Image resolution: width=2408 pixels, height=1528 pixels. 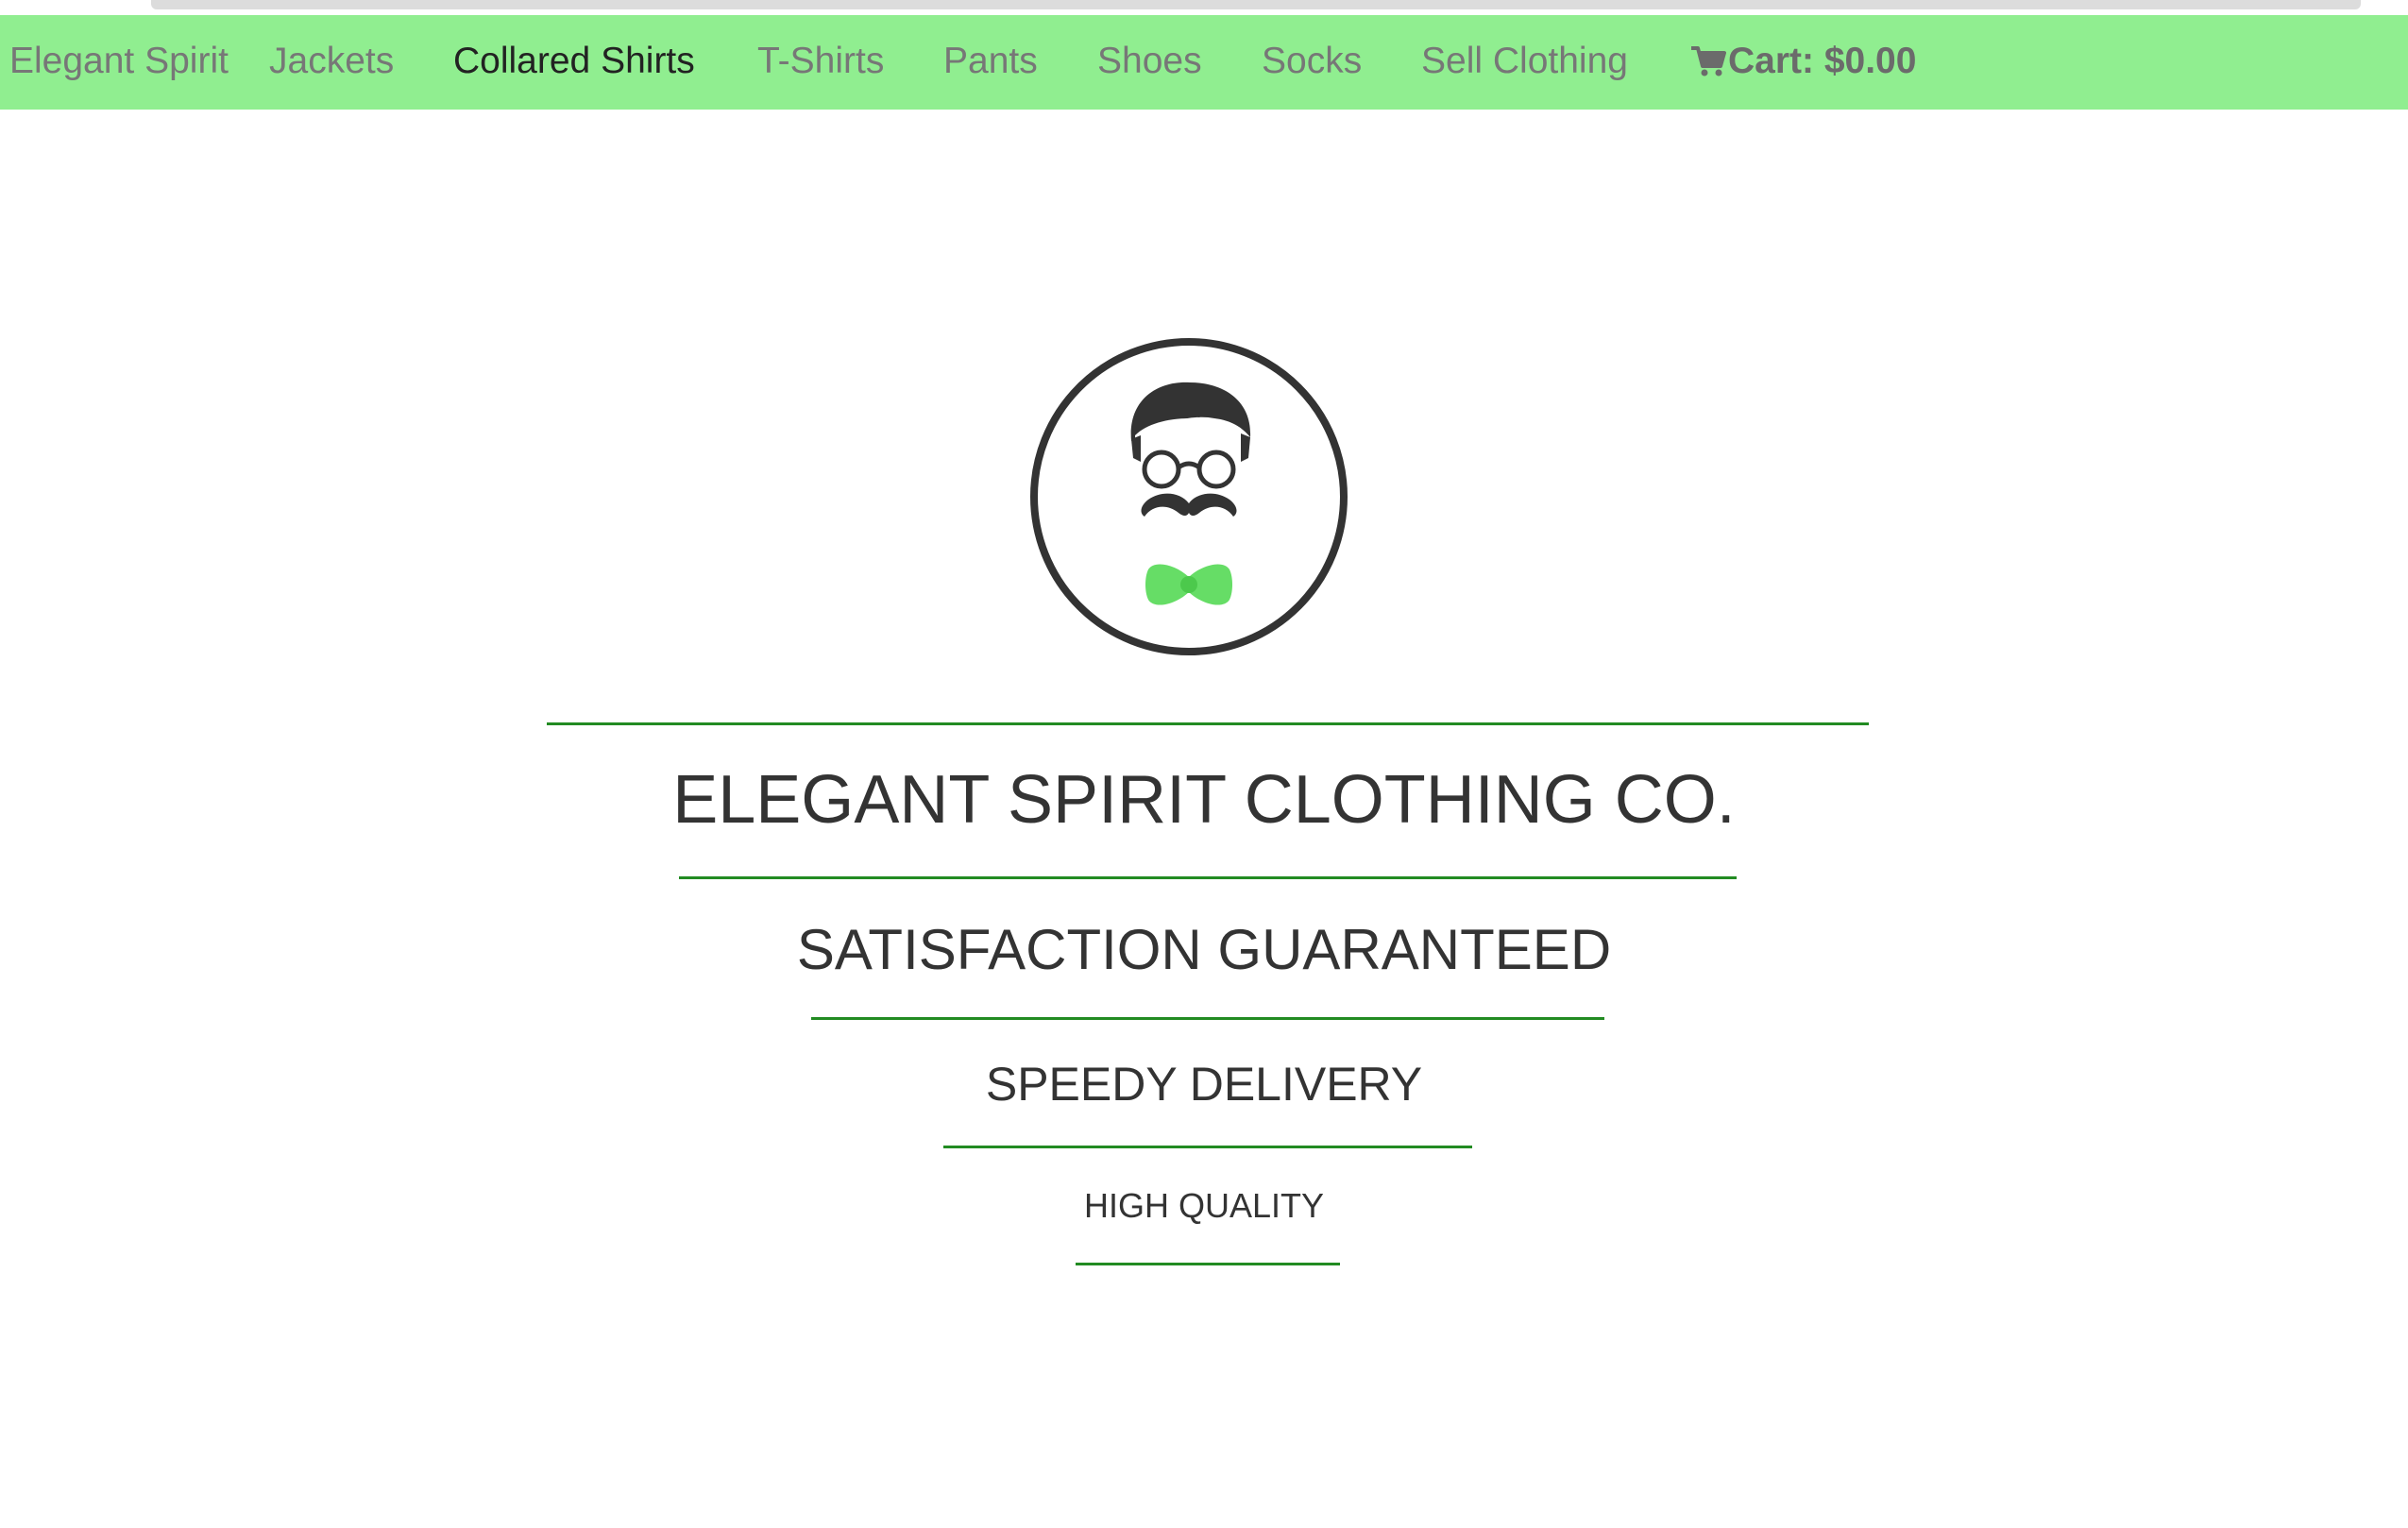 I want to click on horizontal-scrollbar, so click(x=1256, y=4).